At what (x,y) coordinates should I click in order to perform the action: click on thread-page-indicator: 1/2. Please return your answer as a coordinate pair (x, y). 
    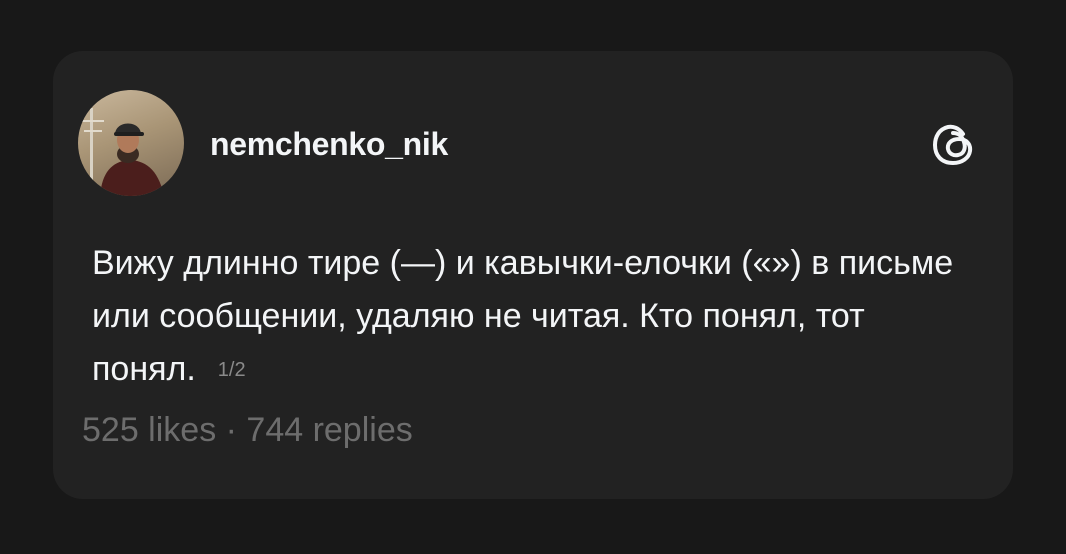
    Looking at the image, I should click on (231, 370).